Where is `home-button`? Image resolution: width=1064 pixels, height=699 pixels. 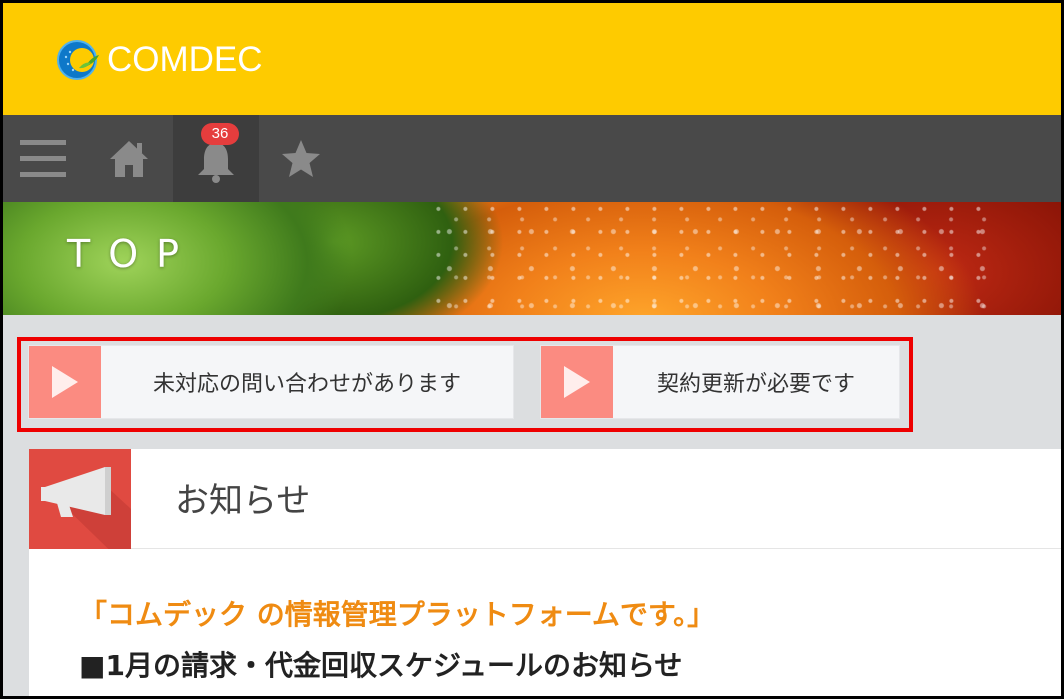
home-button is located at coordinates (129, 158).